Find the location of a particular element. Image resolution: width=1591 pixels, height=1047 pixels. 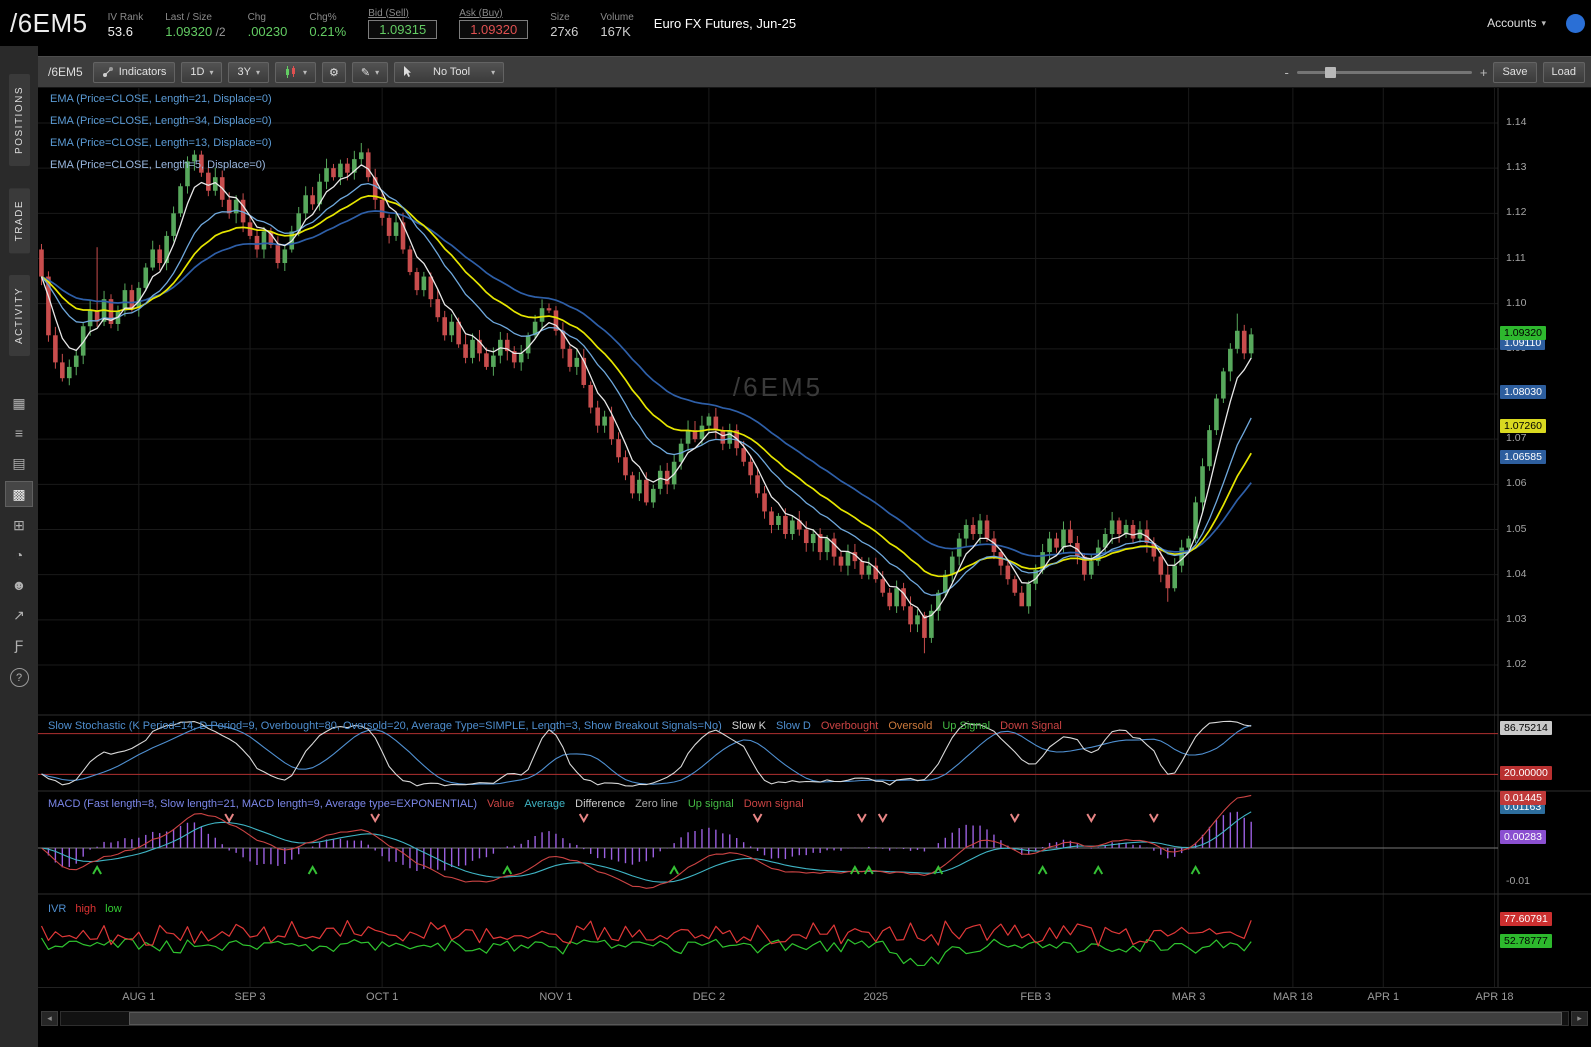

indicators-label: Indicators is located at coordinates (142, 72).